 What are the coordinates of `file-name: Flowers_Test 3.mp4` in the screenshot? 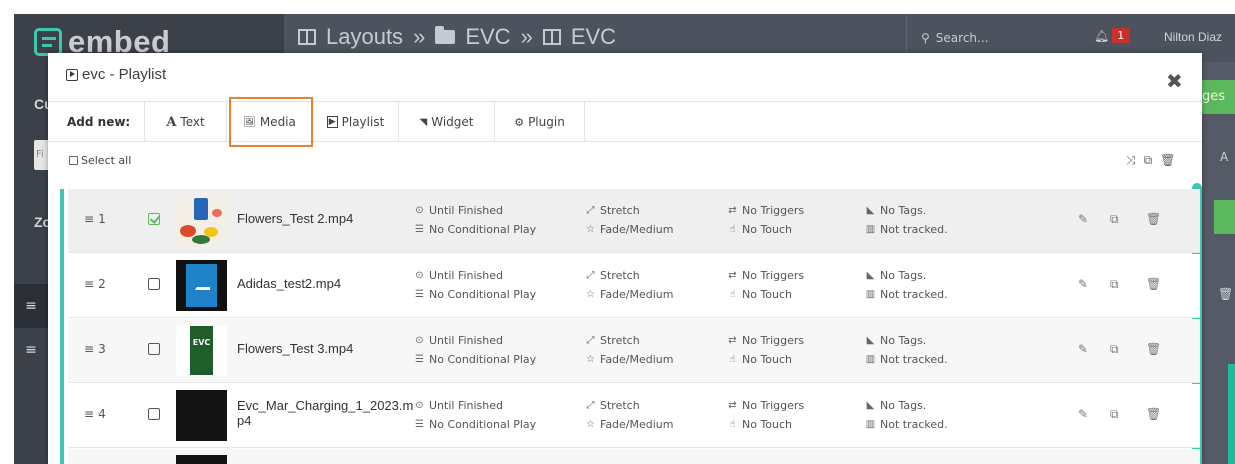 It's located at (295, 348).